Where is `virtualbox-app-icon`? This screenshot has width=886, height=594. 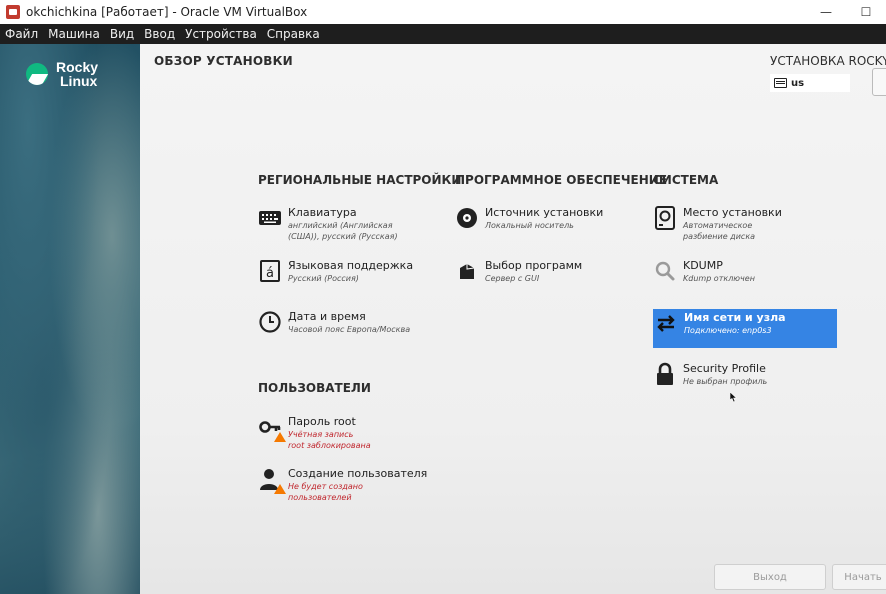
virtualbox-app-icon is located at coordinates (13, 12).